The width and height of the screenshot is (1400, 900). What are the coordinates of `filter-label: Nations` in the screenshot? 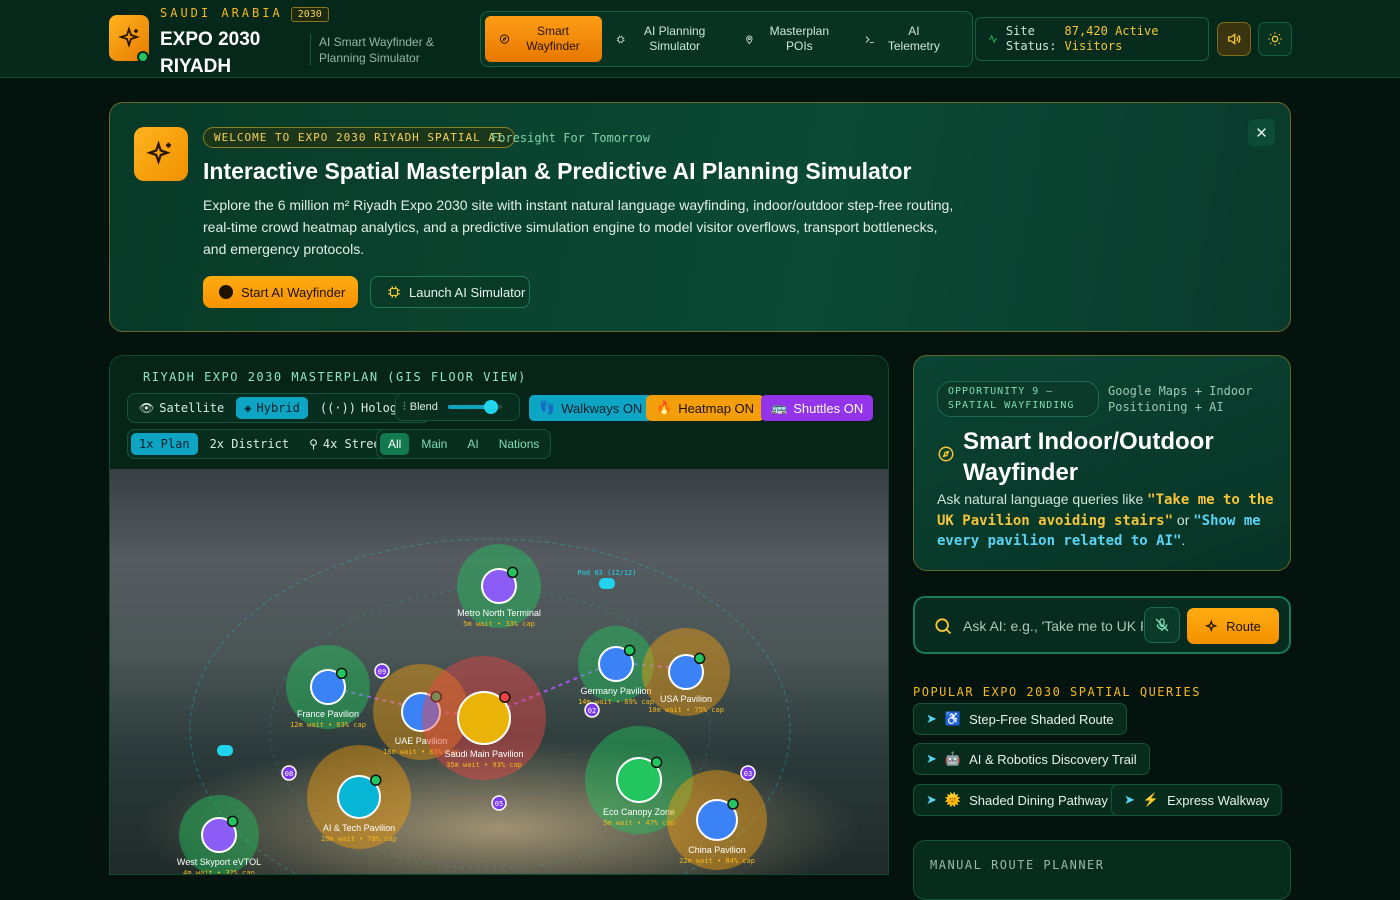 It's located at (519, 444).